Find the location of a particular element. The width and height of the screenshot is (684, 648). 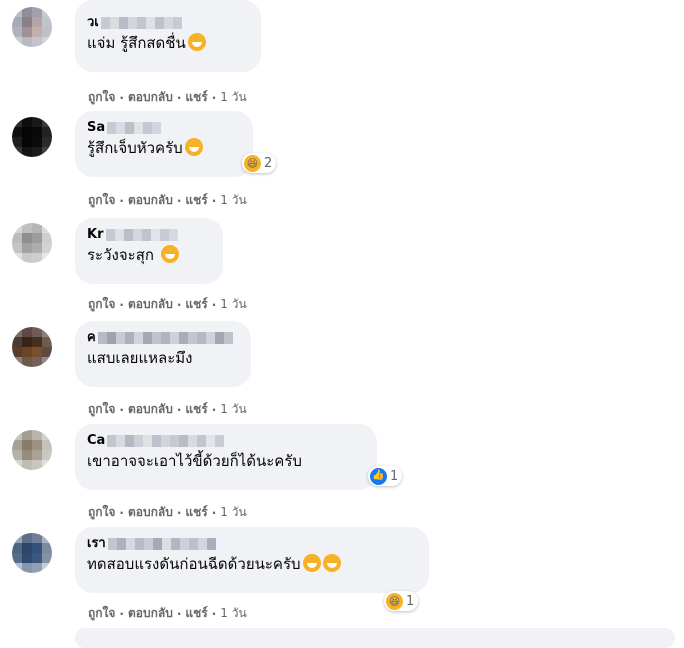

reaction-summary: 😆 2 is located at coordinates (259, 163).